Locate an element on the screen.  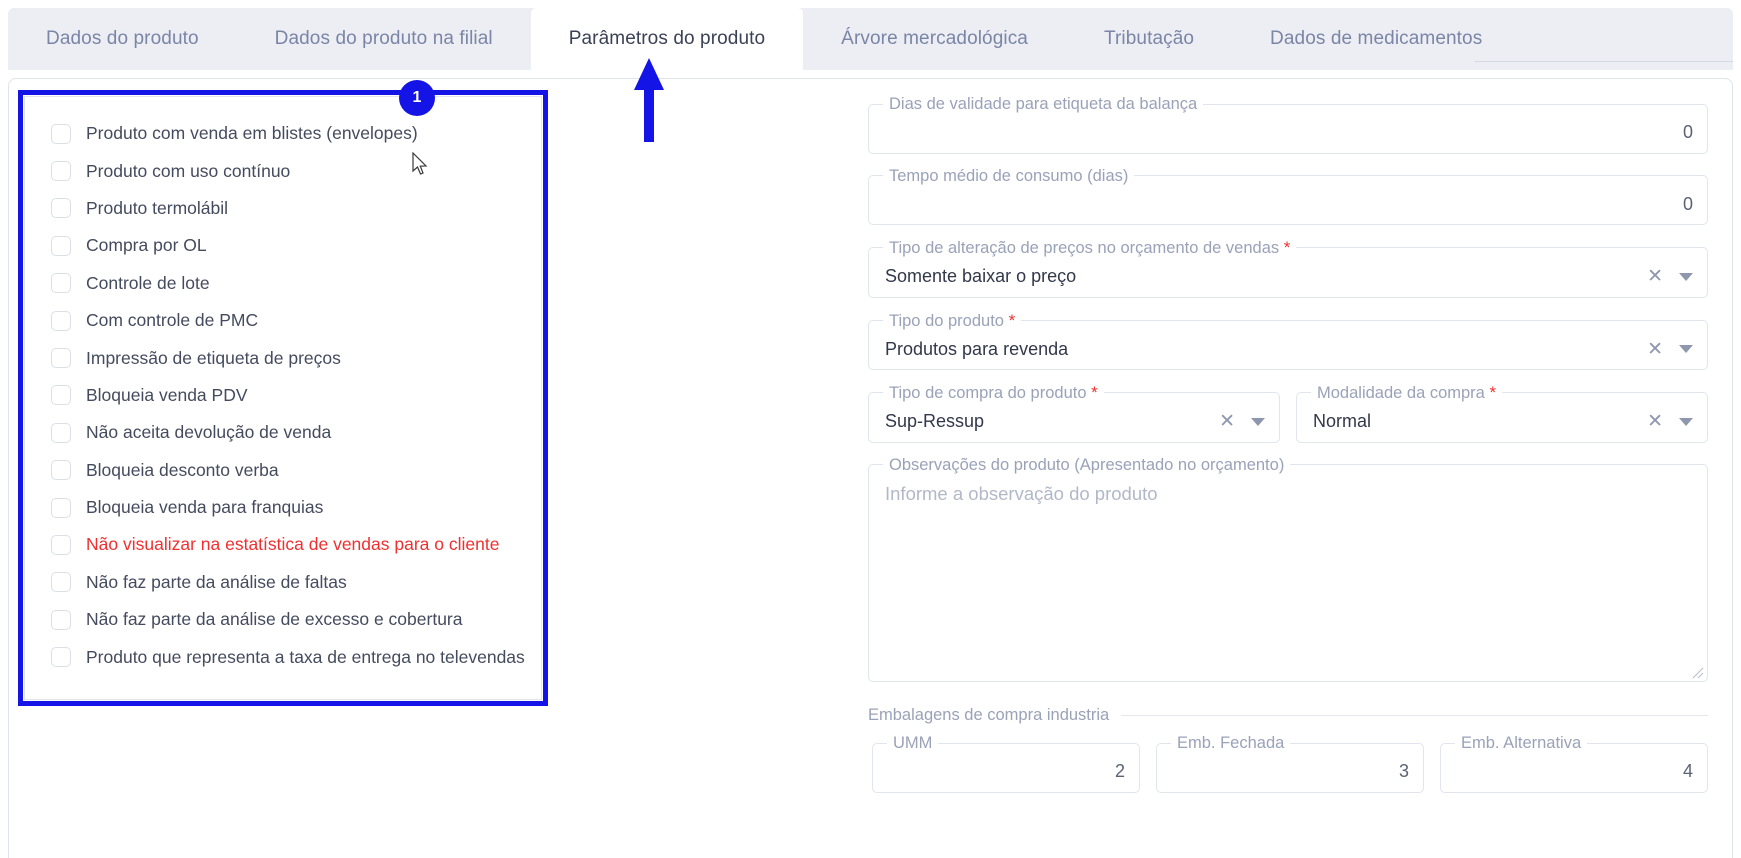
embalagens-group-title-text: Embalagens de compra industria is located at coordinates (989, 715).